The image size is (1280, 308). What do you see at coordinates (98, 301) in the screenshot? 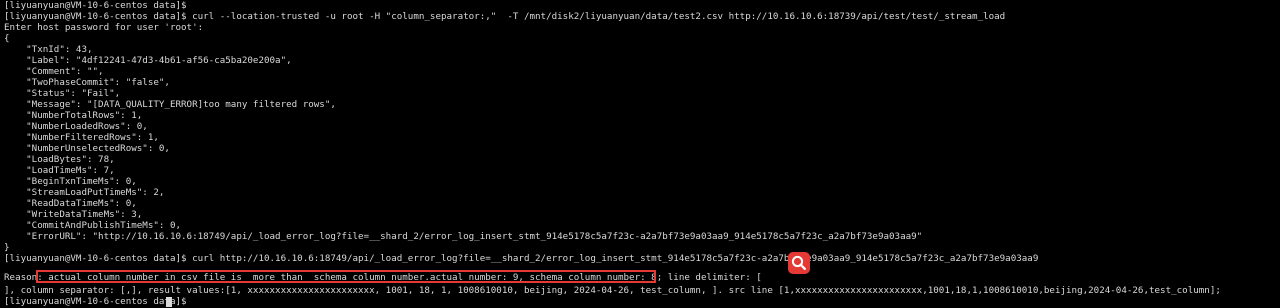
I see `shell-prompt: [liyuanyuan@VM-10-6-centos data]$` at bounding box center [98, 301].